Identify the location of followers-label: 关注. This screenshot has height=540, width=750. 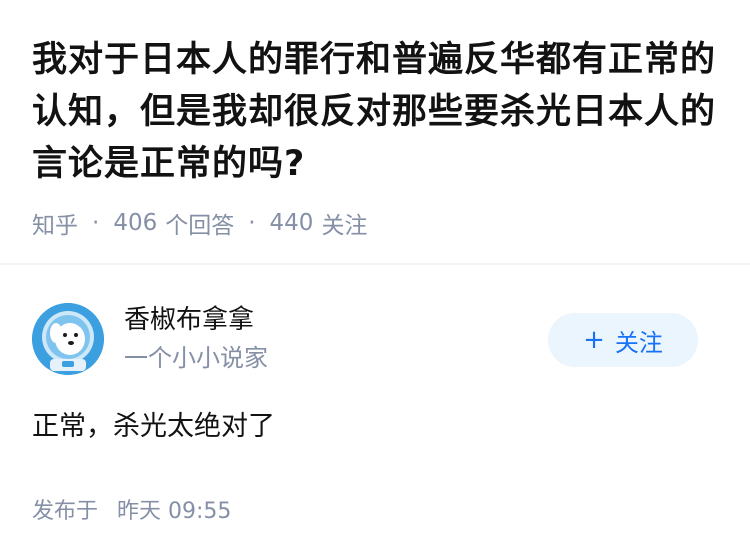
(344, 226).